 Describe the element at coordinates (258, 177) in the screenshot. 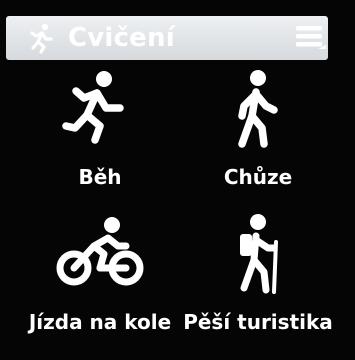

I see `activity-label-walk: Chůze` at that location.